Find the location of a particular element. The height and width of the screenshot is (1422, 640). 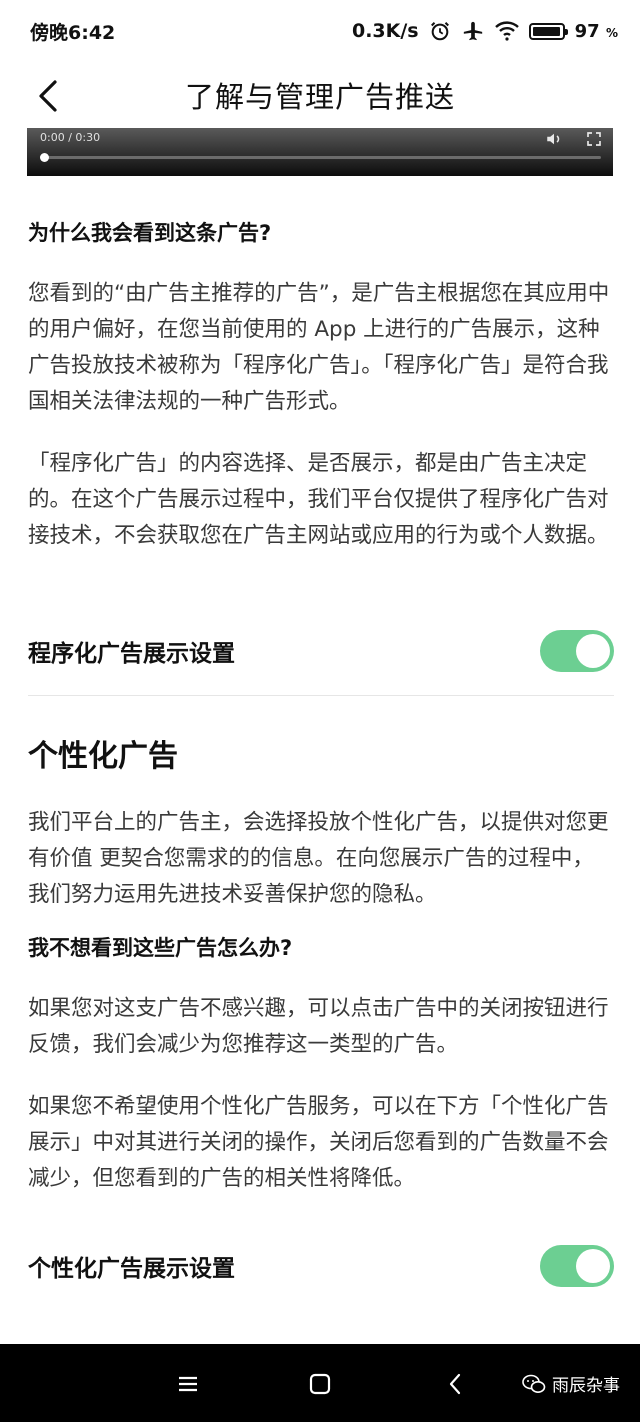

menu-icon is located at coordinates (188, 1384).